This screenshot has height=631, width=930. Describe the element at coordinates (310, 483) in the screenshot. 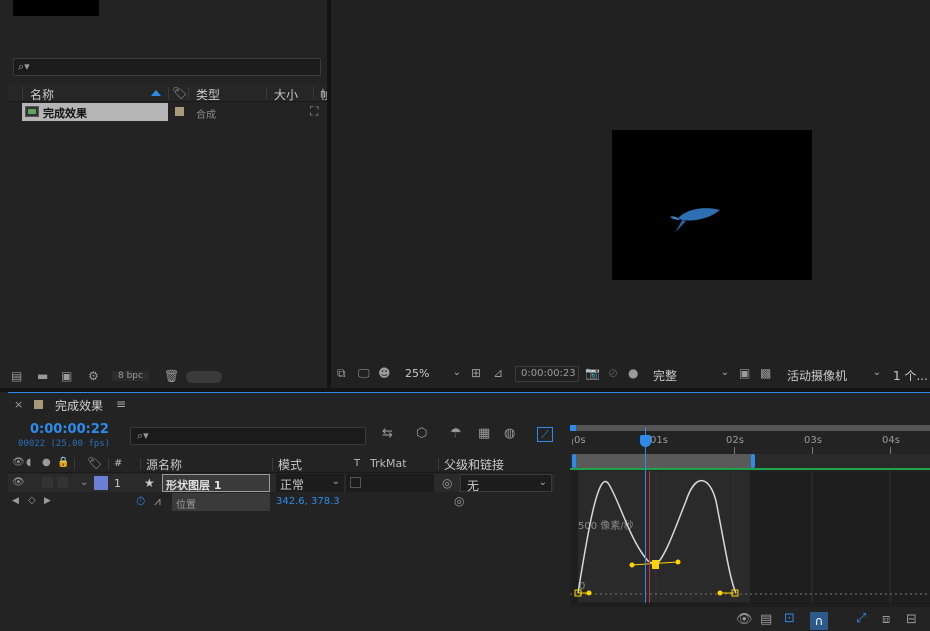

I see `blend-mode-dropdown: 正常 ⌄` at that location.